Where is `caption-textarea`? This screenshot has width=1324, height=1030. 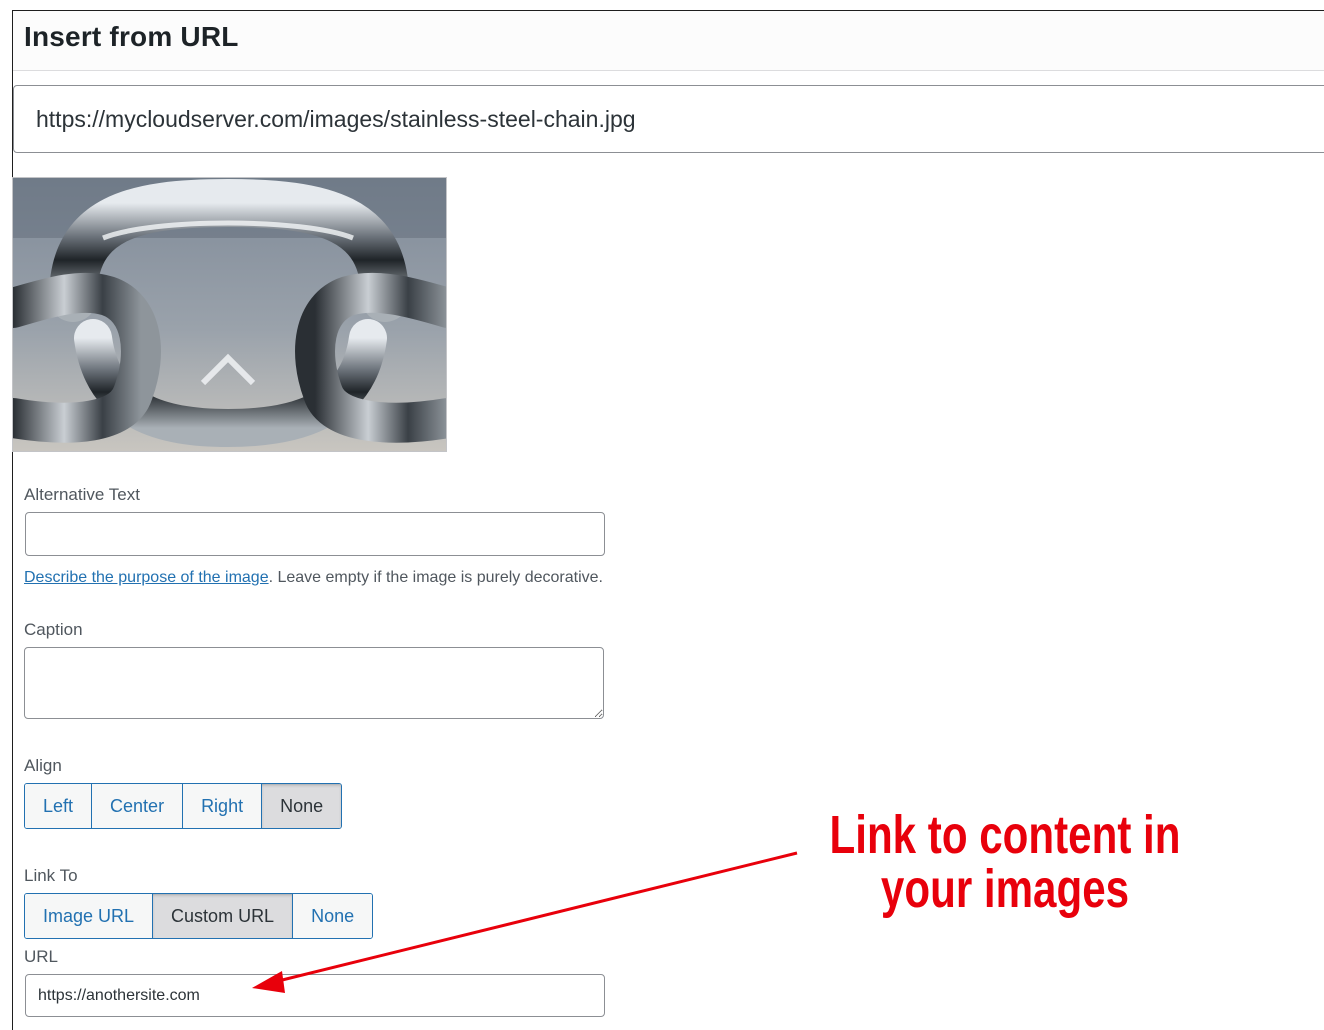 caption-textarea is located at coordinates (314, 683).